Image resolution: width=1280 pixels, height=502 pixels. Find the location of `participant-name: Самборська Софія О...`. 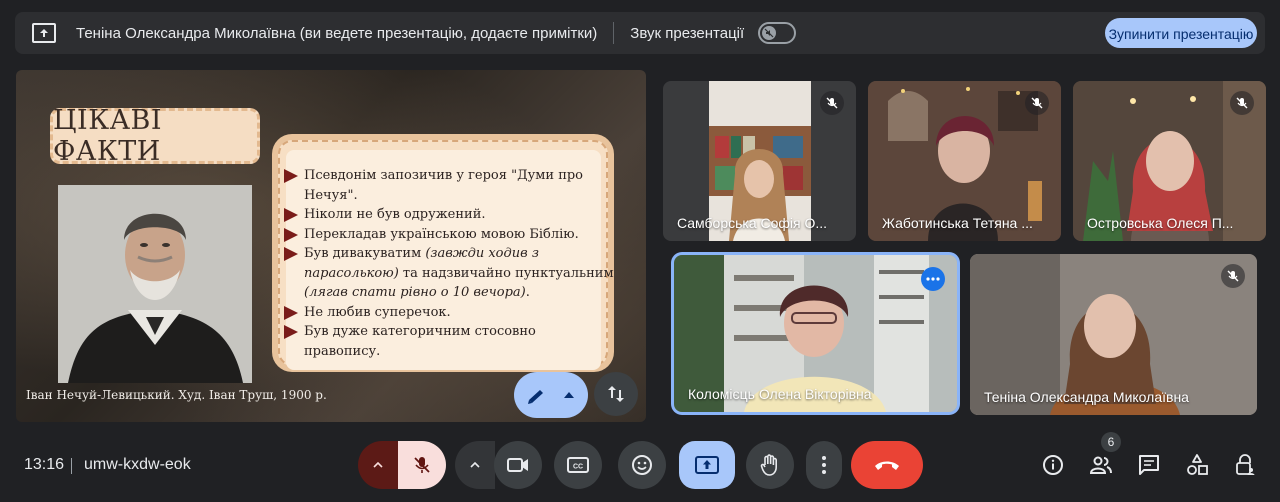

participant-name: Самборська Софія О... is located at coordinates (752, 223).